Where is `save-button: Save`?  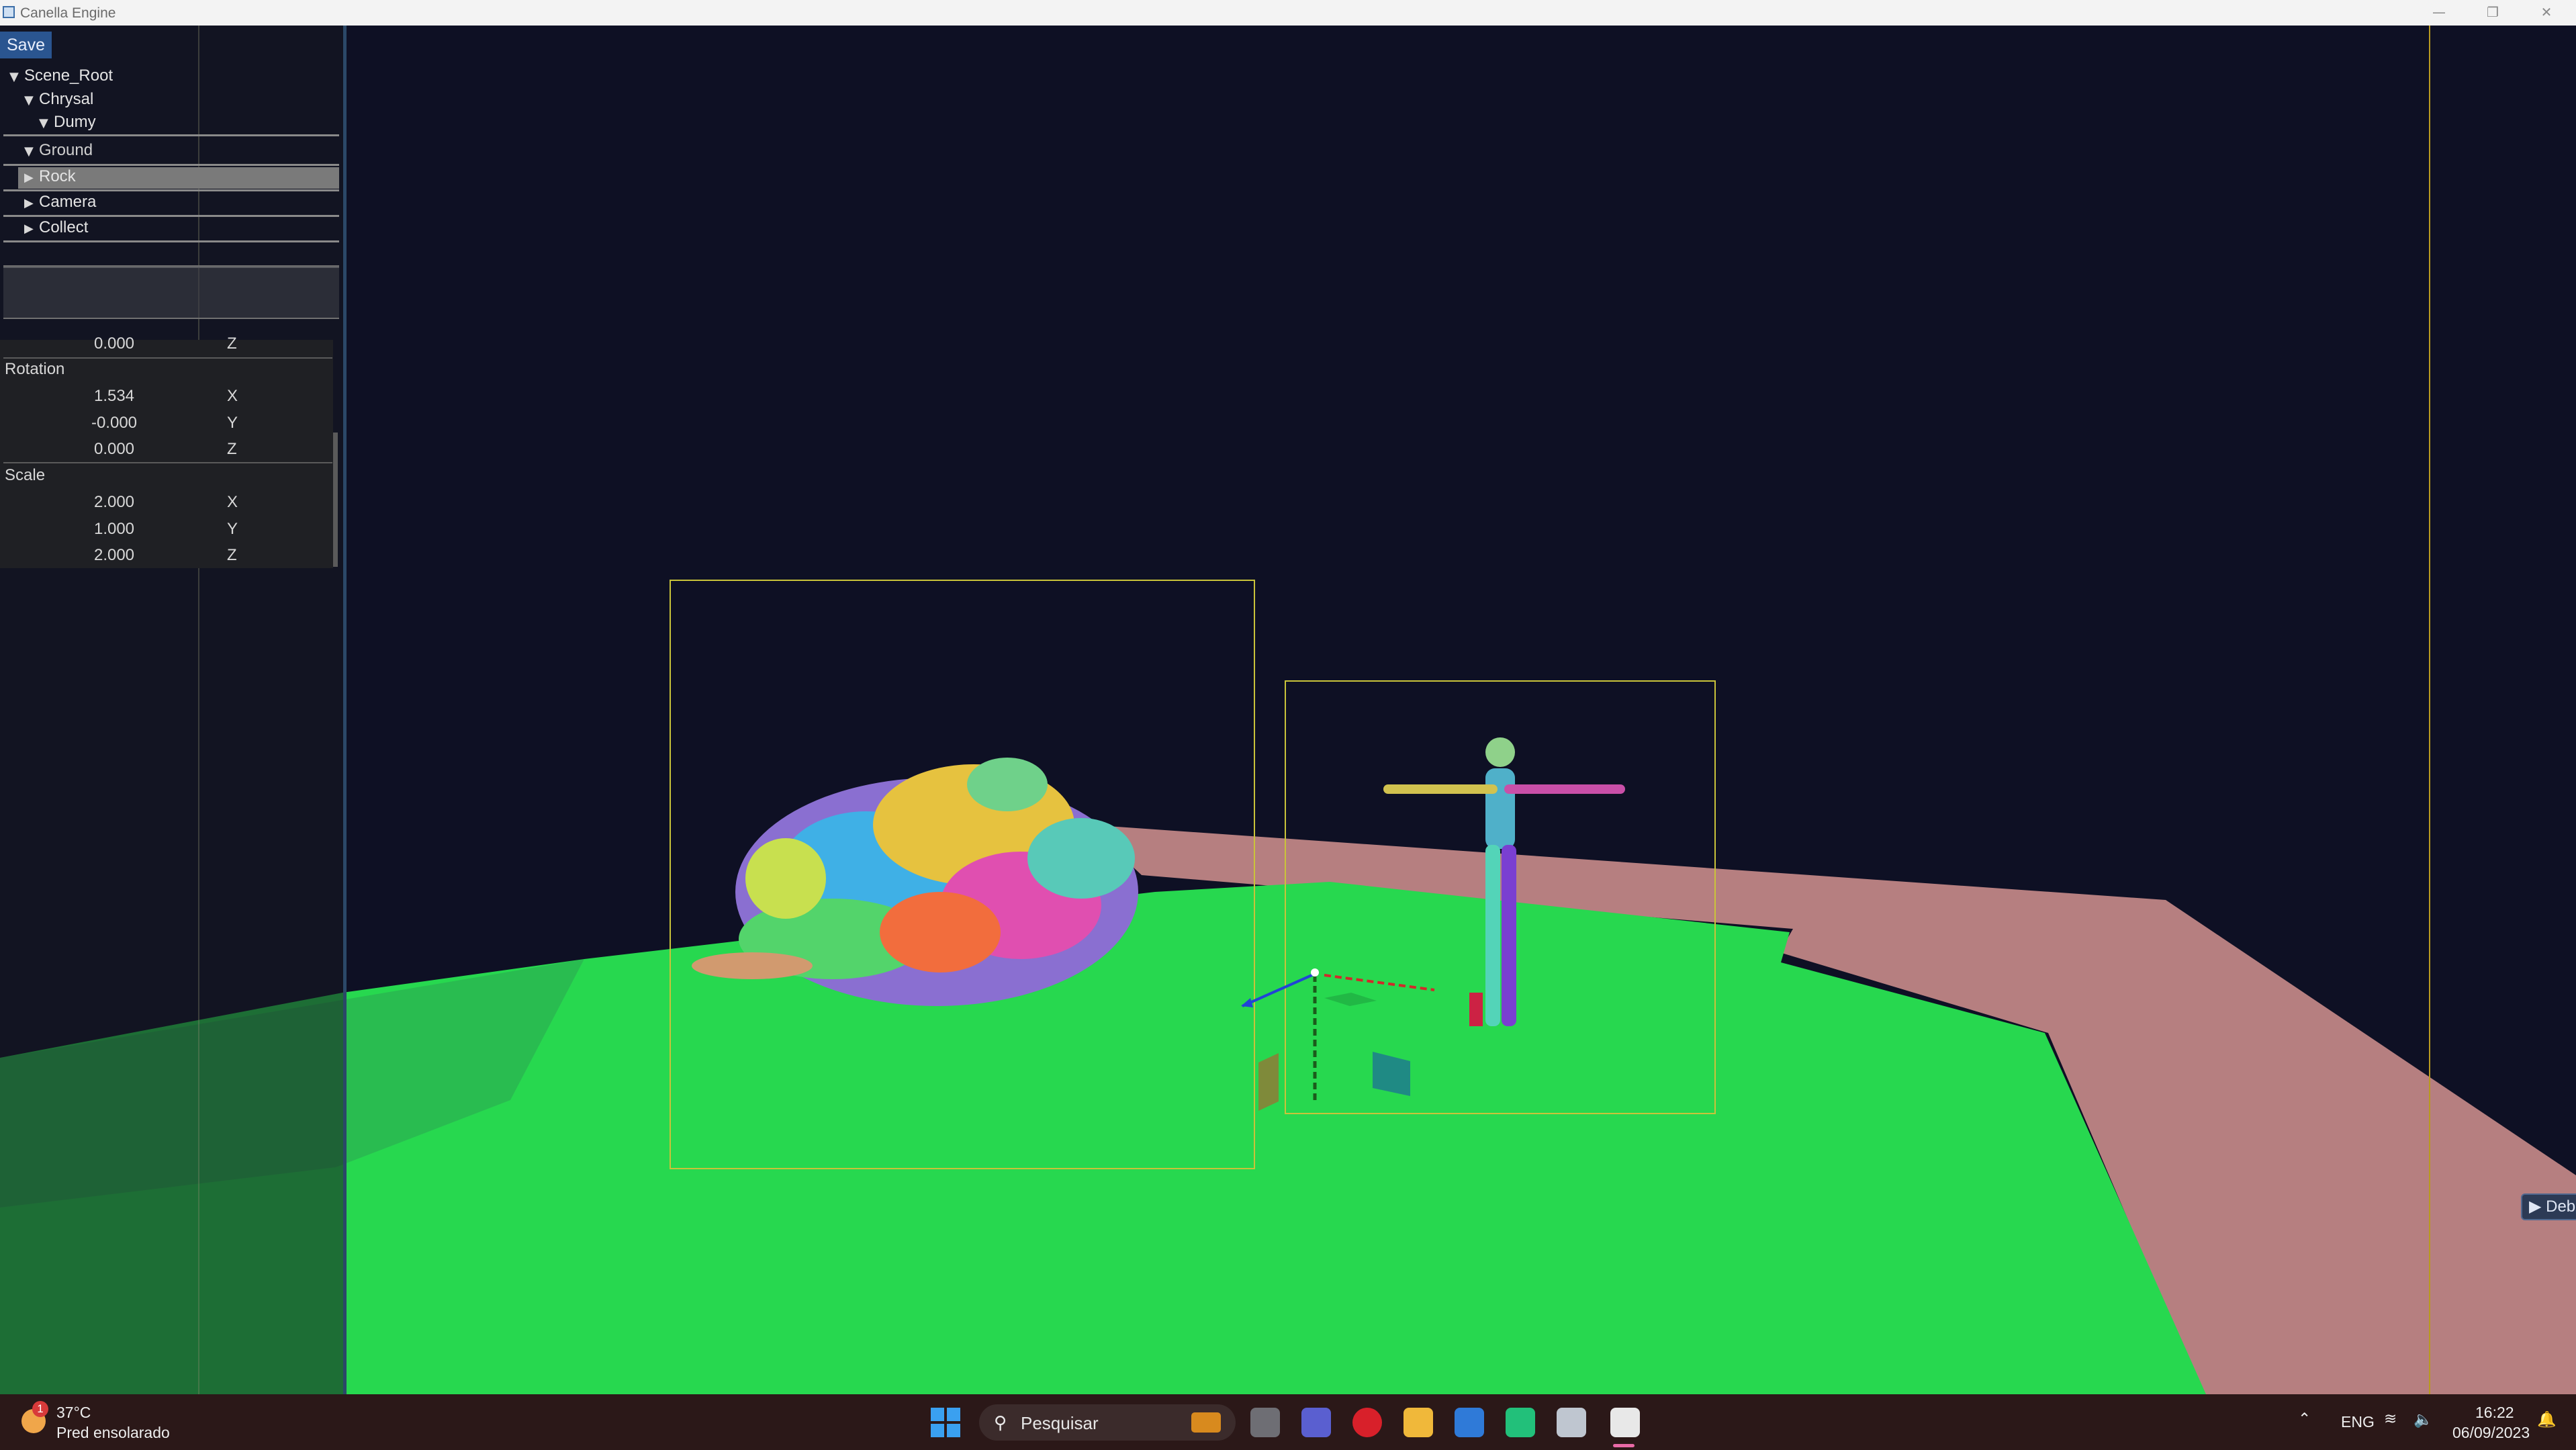
save-button: Save is located at coordinates (26, 45).